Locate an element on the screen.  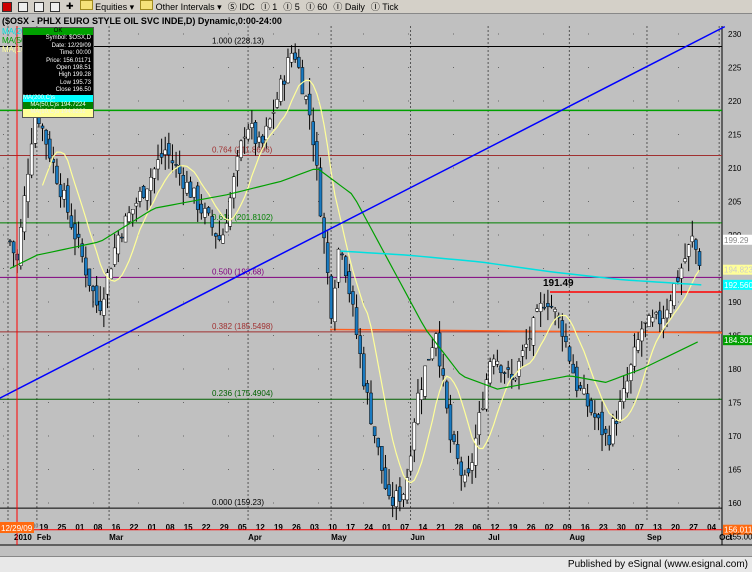
info-key: Date: is located at coordinates (58, 45).